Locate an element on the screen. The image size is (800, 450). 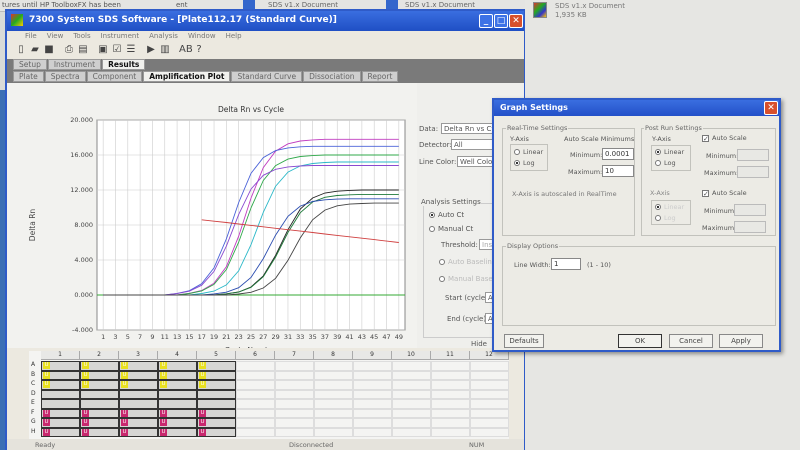
row-header: G is located at coordinates (33, 421).